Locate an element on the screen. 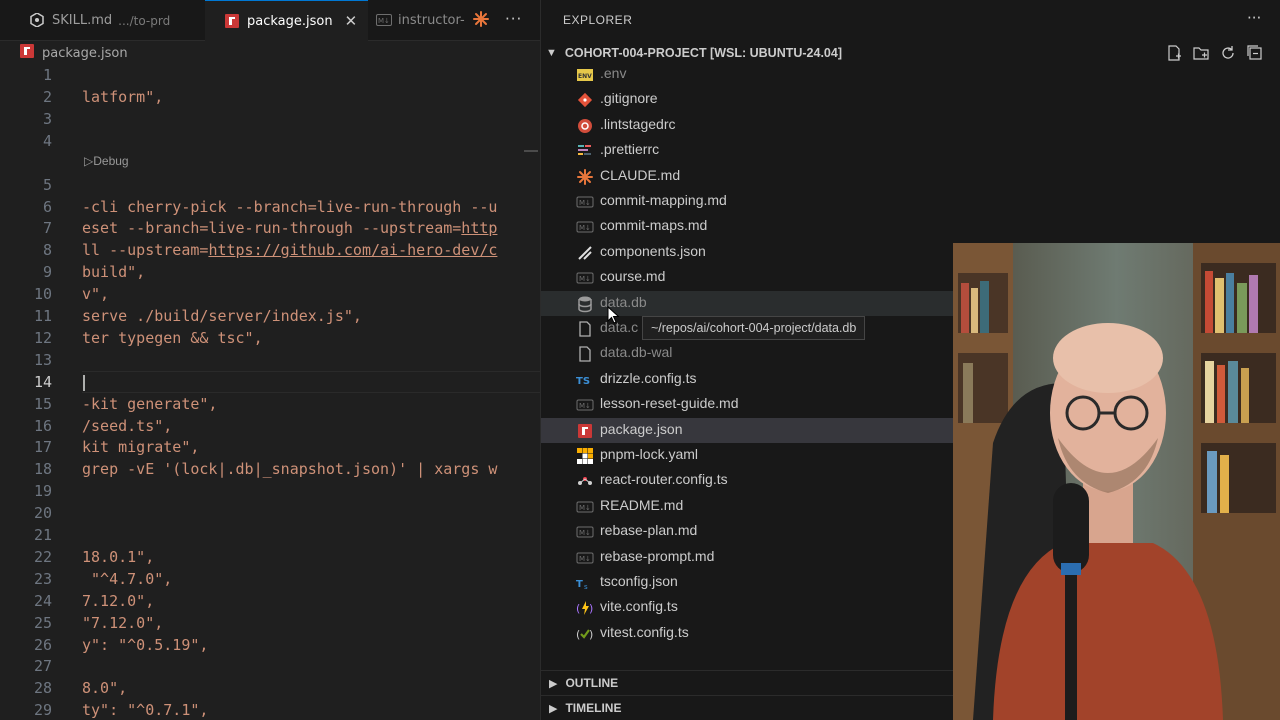 The width and height of the screenshot is (1280, 720). debug-codelens: ▷Debug is located at coordinates (106, 161).